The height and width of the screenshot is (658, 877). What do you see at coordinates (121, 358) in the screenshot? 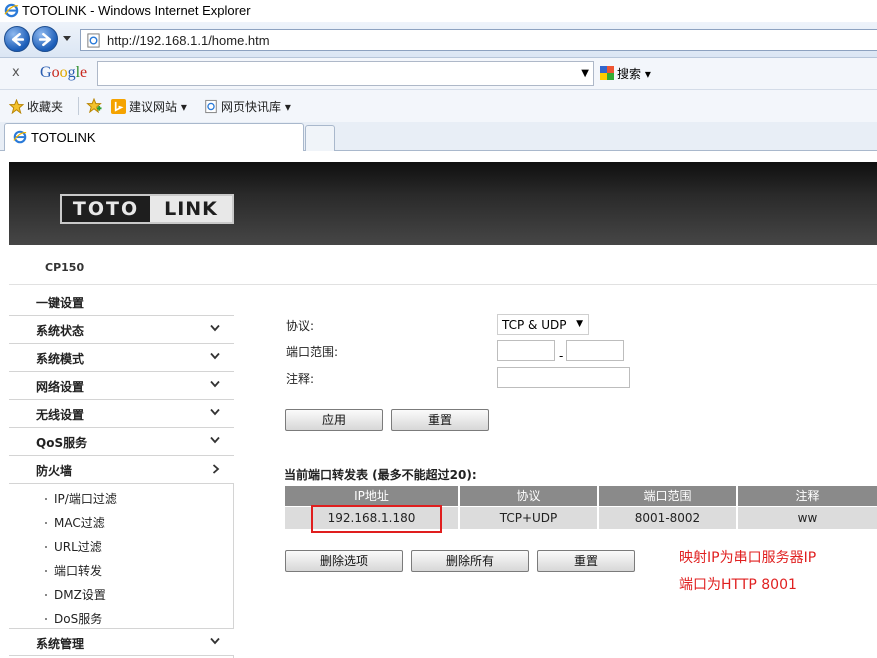
I see `menu-system-mode: 系统模式` at bounding box center [121, 358].